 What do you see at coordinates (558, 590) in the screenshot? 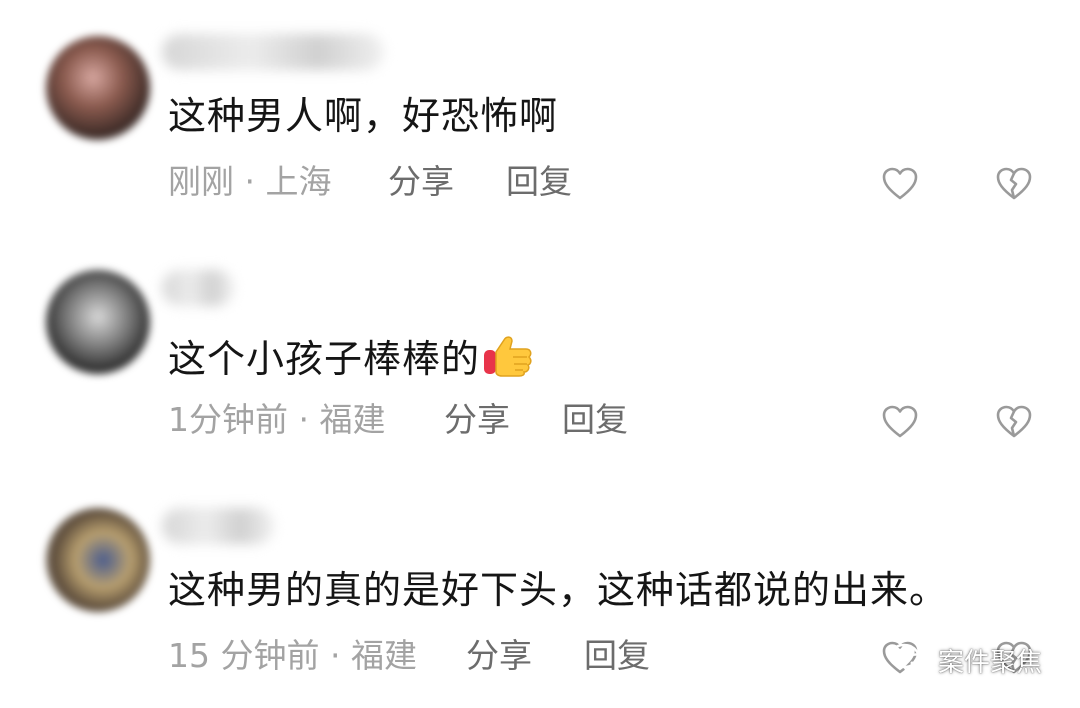
I see `comment-text: 这种男的真的是好下头，这种话都说的出来。` at bounding box center [558, 590].